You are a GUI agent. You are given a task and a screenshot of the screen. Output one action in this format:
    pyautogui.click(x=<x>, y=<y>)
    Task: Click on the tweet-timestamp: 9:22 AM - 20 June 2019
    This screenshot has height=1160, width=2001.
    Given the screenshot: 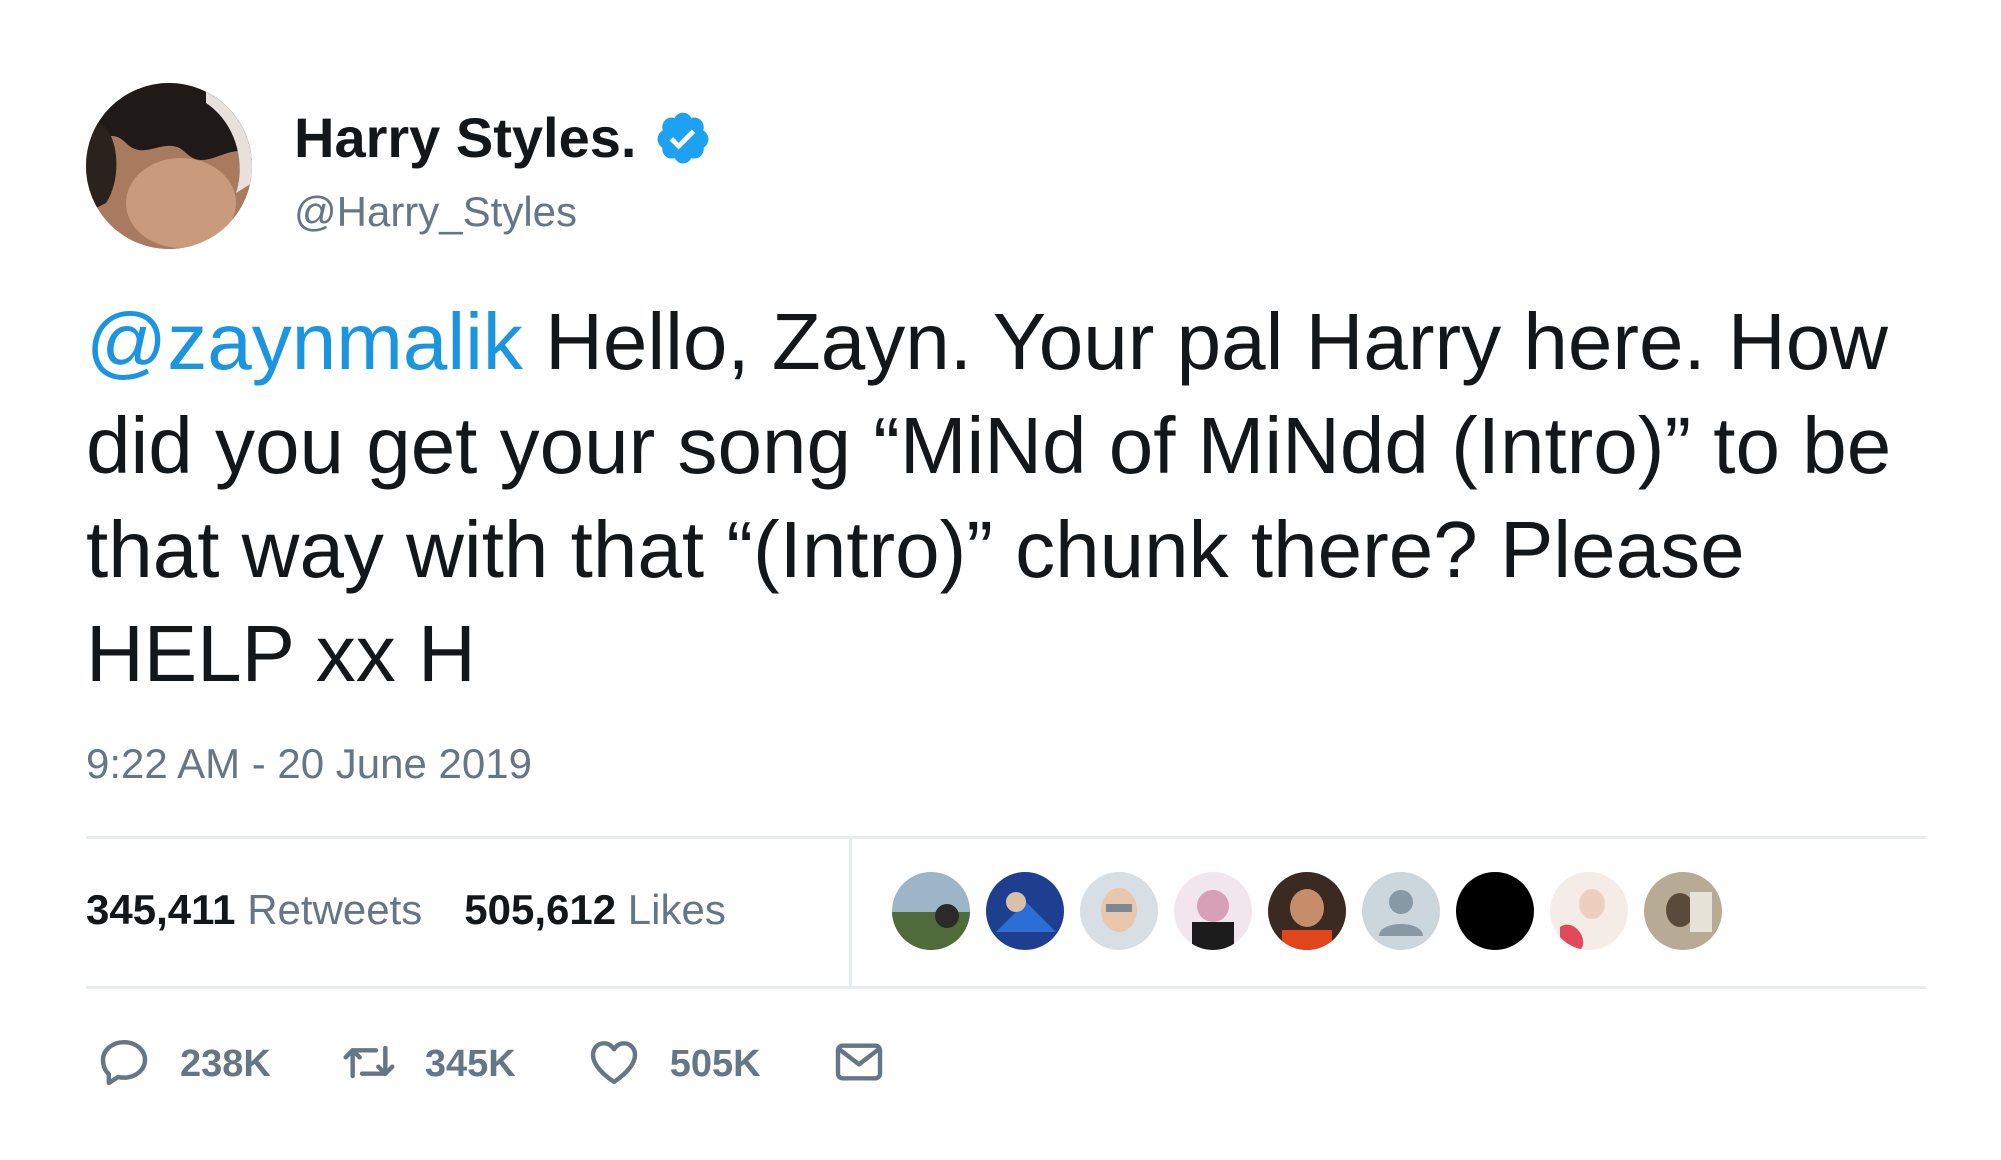 What is the action you would take?
    pyautogui.click(x=309, y=764)
    